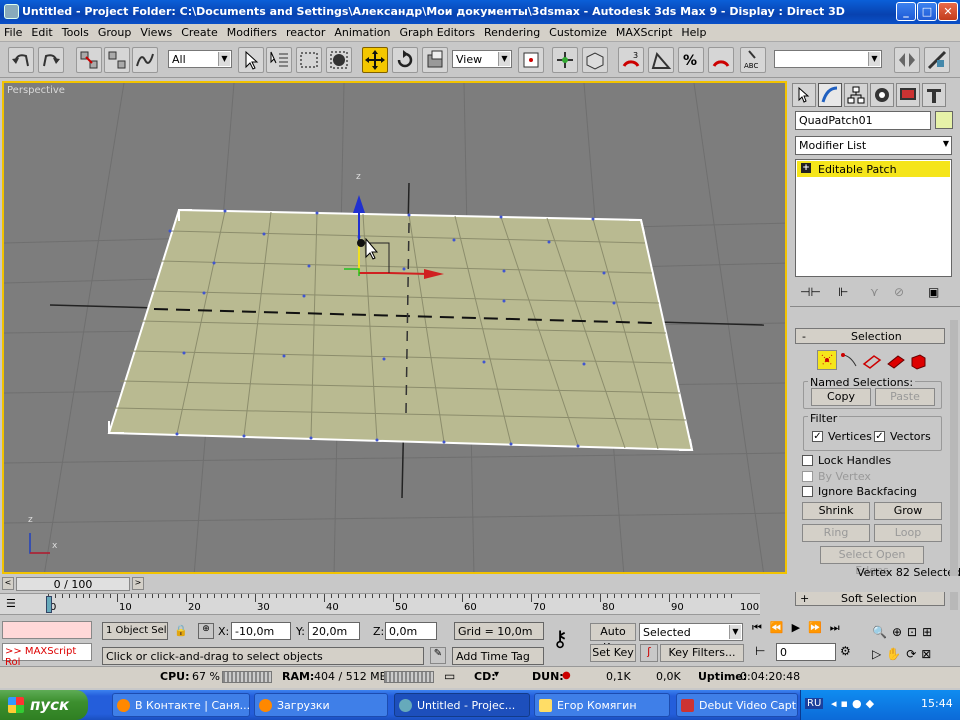 This screenshot has width=960, height=720. Describe the element at coordinates (47, 655) in the screenshot. I see `maxscript-listener: >> MAXScript Rol` at that location.